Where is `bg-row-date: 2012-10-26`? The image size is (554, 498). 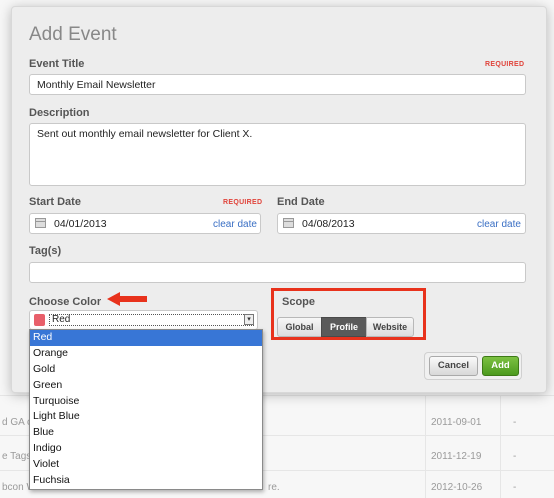 bg-row-date: 2012-10-26 is located at coordinates (457, 487).